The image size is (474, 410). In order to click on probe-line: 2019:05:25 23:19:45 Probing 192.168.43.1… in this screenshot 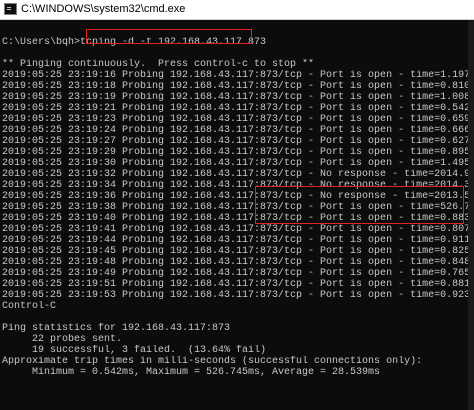, I will do `click(237, 251)`.